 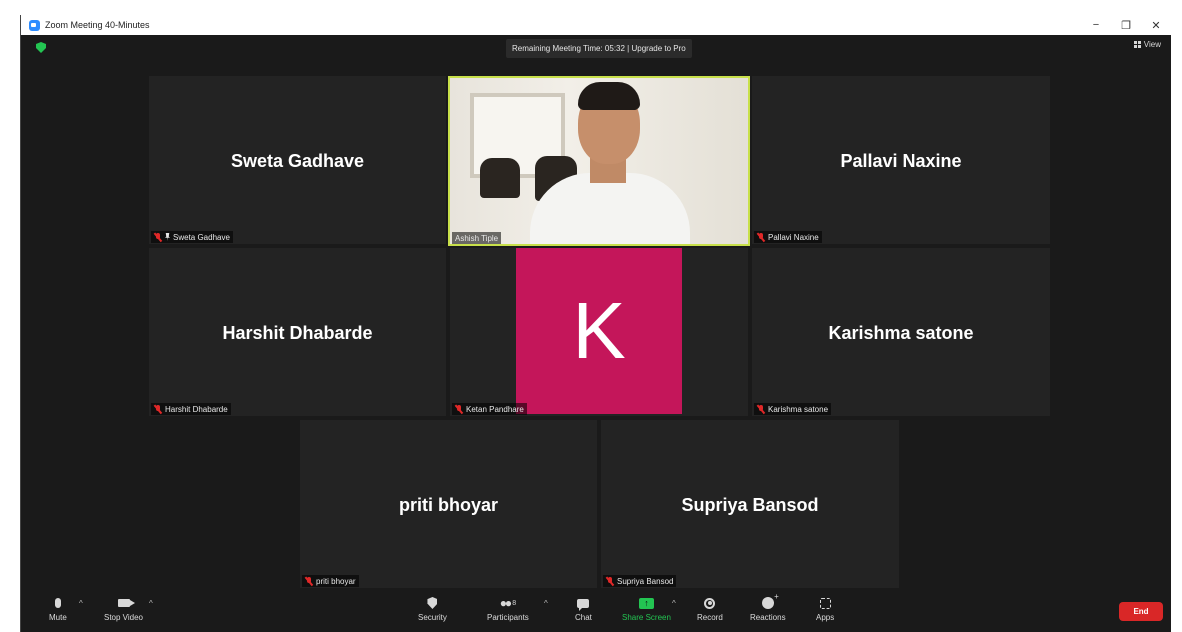 I want to click on zoom-app-icon, so click(x=34, y=25).